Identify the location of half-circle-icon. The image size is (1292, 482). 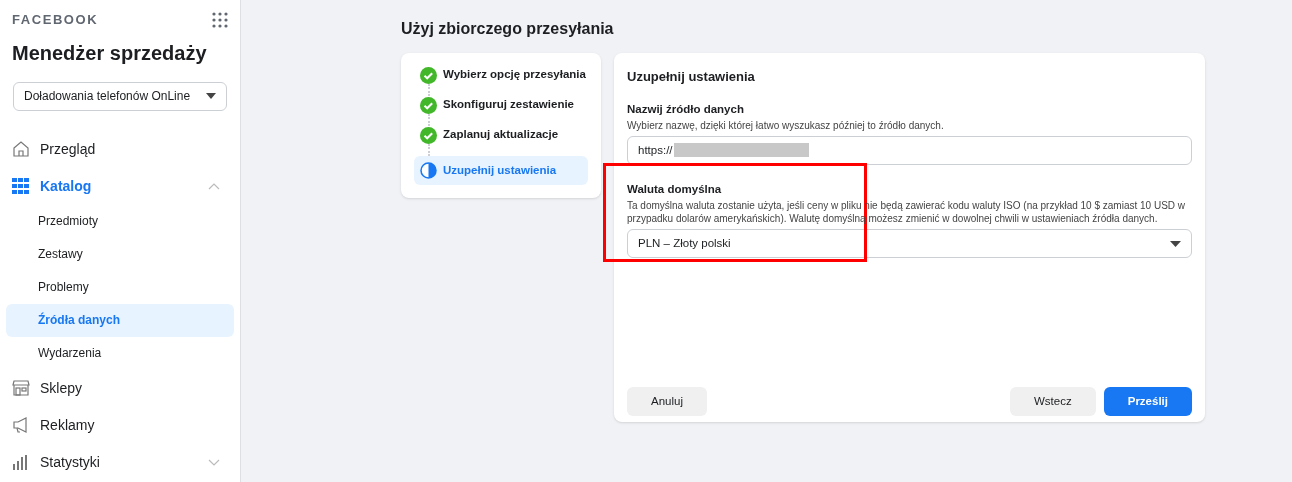
(428, 170).